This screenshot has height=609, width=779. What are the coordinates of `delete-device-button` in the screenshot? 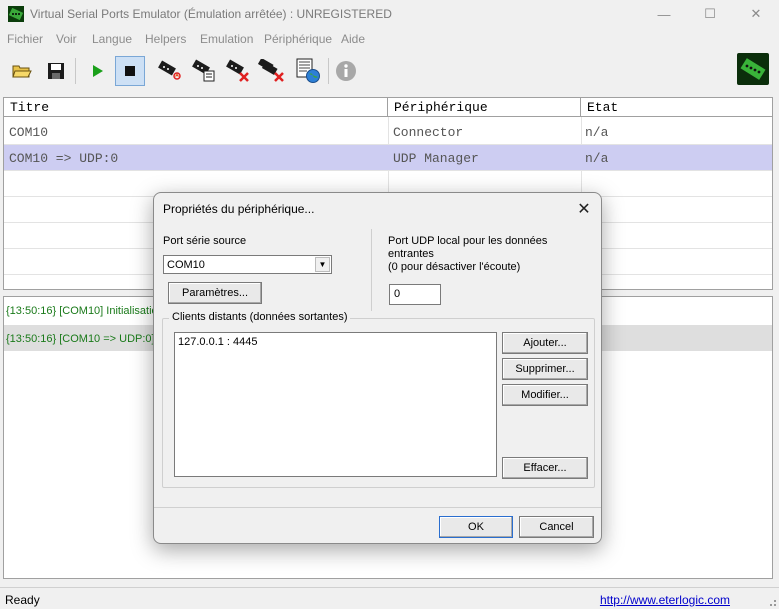 It's located at (238, 71).